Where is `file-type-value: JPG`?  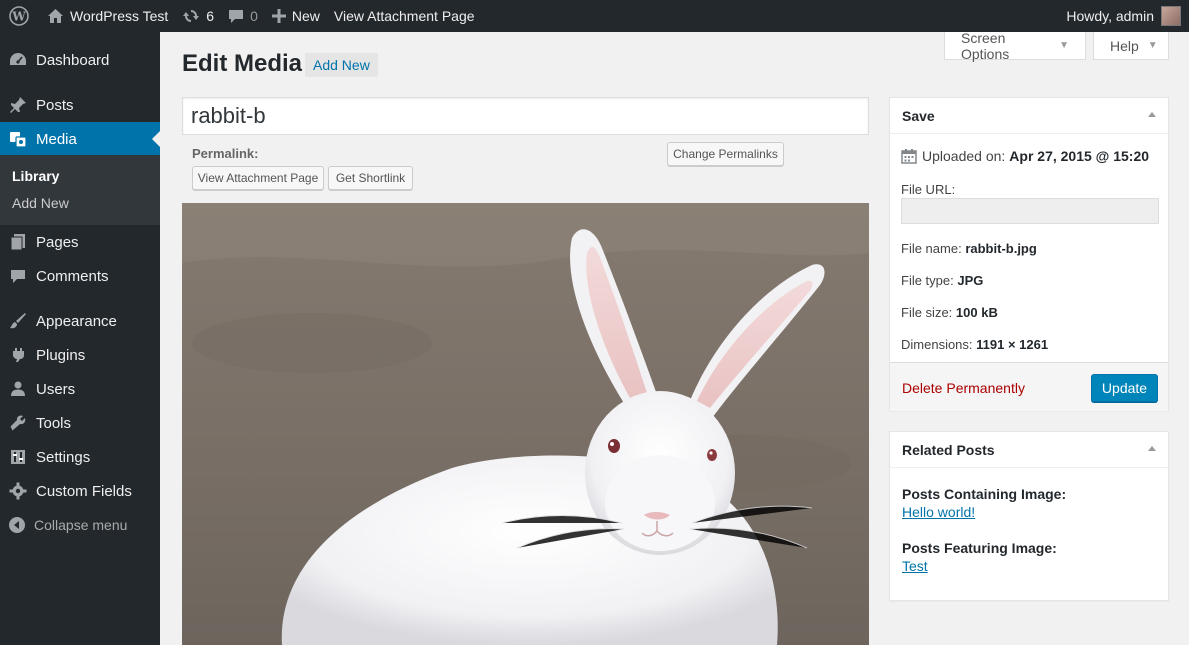 file-type-value: JPG is located at coordinates (970, 280).